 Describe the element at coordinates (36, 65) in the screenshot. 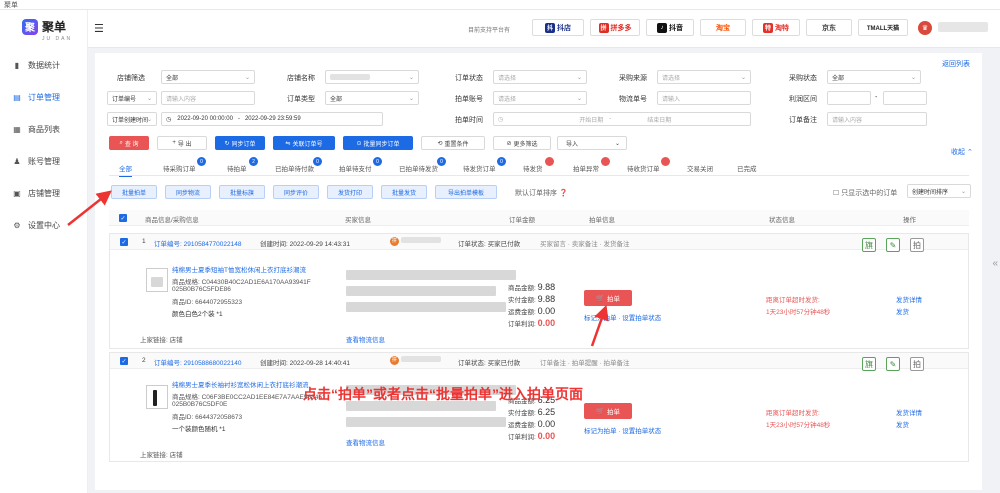

I see `sidebar-item-stats: ▮ 数据统计` at that location.